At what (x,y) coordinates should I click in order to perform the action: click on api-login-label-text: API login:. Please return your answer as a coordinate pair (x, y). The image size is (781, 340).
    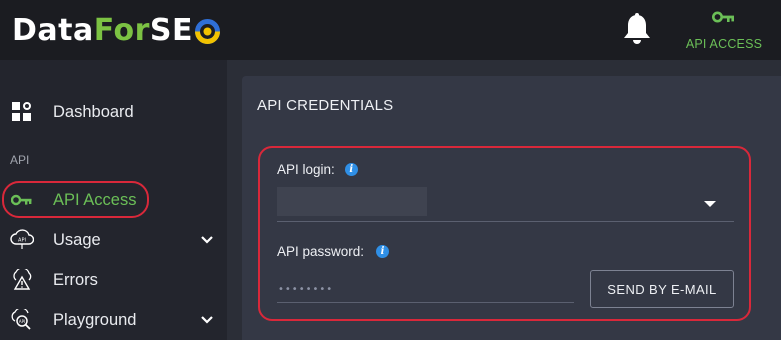
    Looking at the image, I should click on (306, 169).